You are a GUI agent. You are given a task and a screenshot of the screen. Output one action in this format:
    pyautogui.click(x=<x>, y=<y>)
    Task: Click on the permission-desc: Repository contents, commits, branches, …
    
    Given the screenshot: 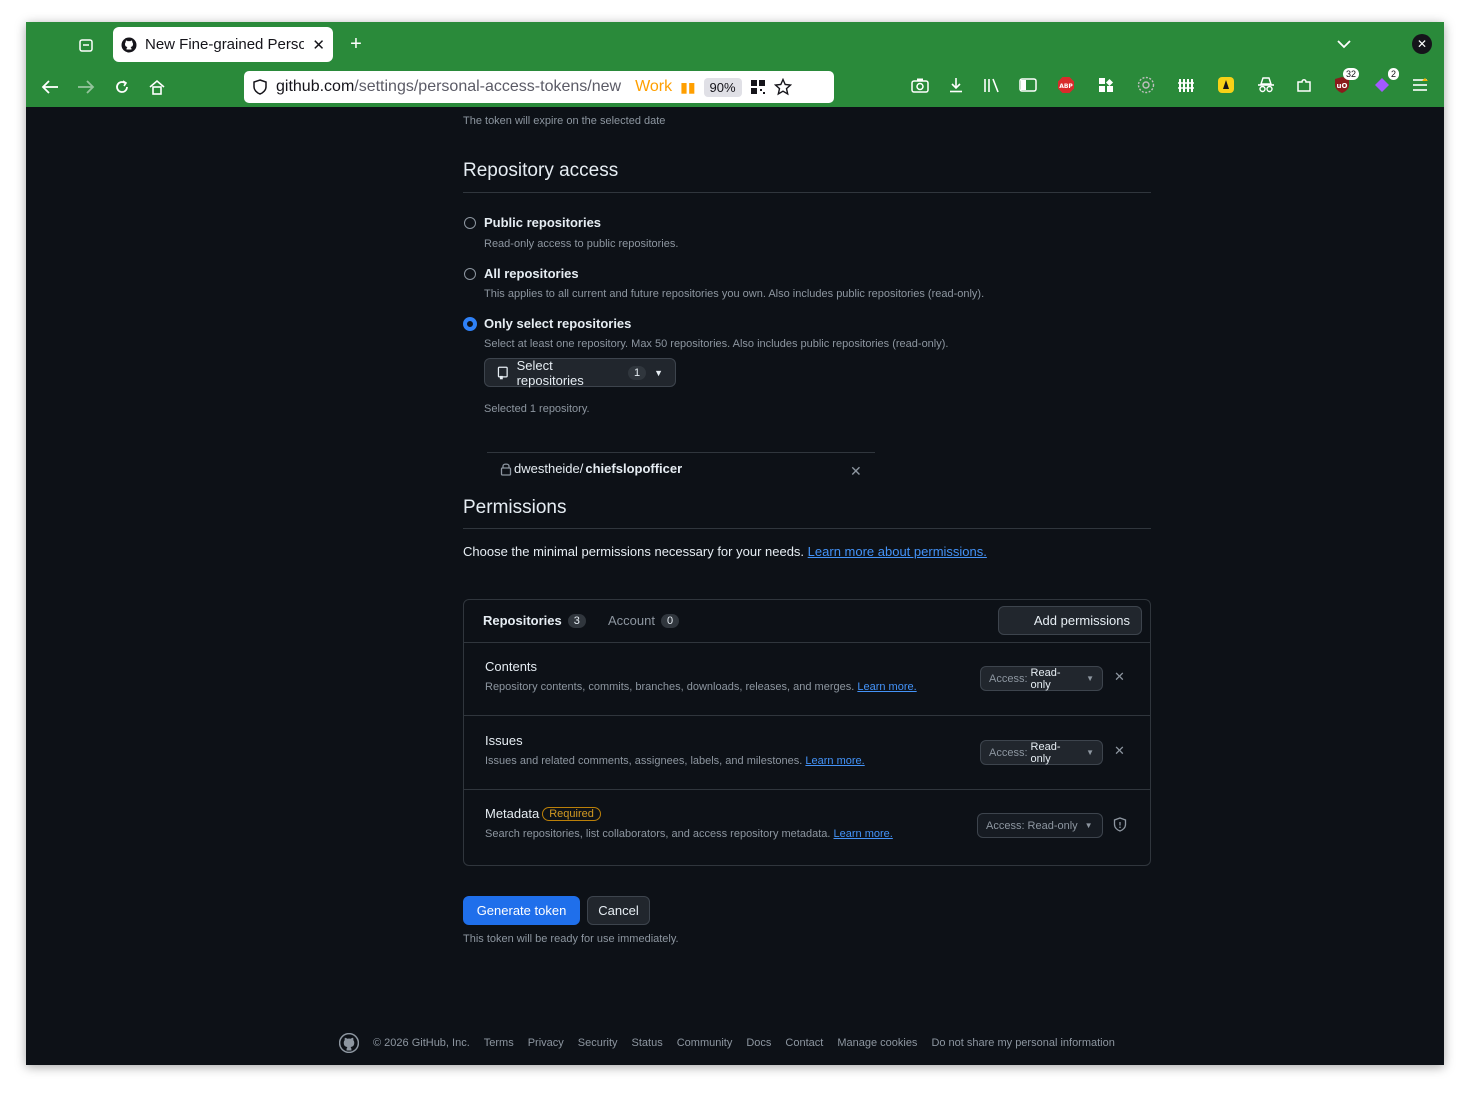 What is the action you would take?
    pyautogui.click(x=701, y=687)
    